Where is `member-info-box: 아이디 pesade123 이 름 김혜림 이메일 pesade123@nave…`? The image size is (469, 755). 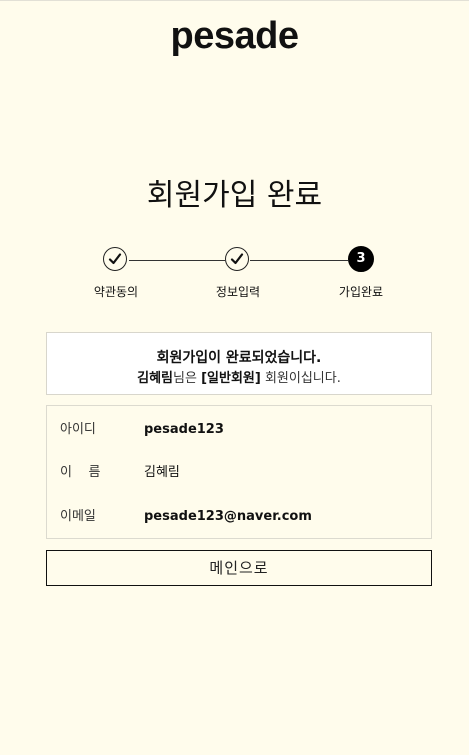 member-info-box: 아이디 pesade123 이 름 김혜림 이메일 pesade123@nave… is located at coordinates (239, 472).